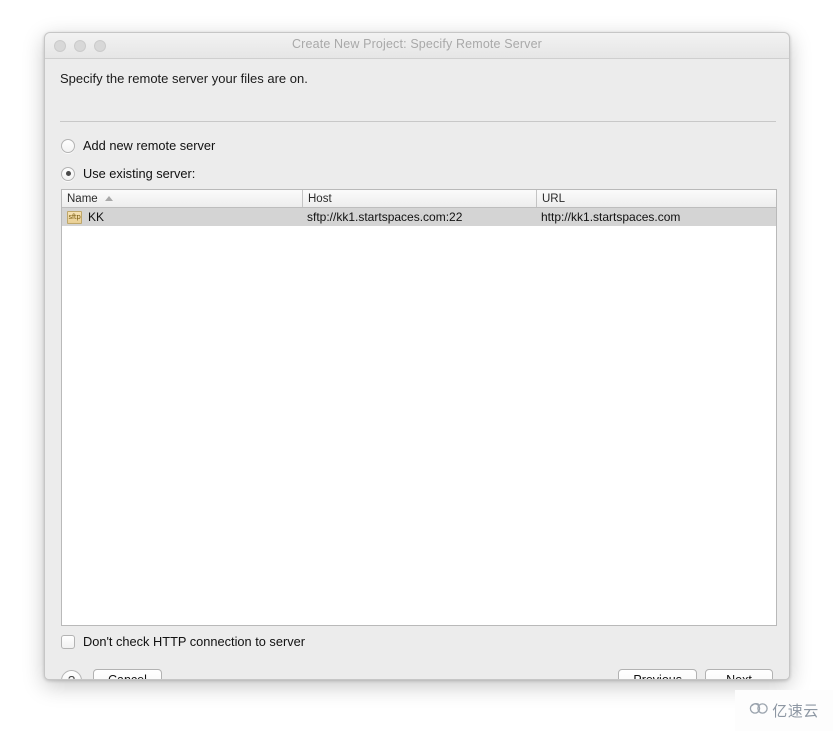 The height and width of the screenshot is (731, 833). I want to click on cell-name: sftp KK, so click(182, 217).